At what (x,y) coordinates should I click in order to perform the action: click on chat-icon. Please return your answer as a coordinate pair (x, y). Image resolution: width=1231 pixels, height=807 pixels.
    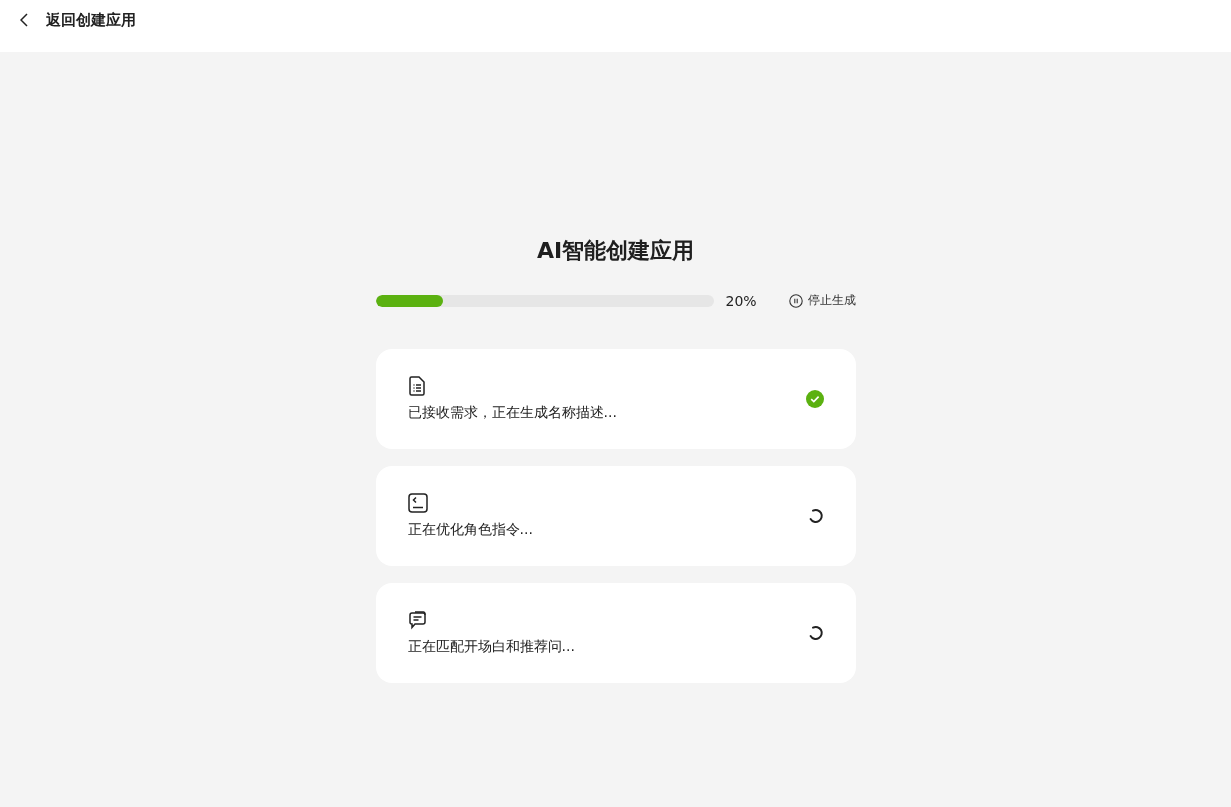
    Looking at the image, I should click on (417, 620).